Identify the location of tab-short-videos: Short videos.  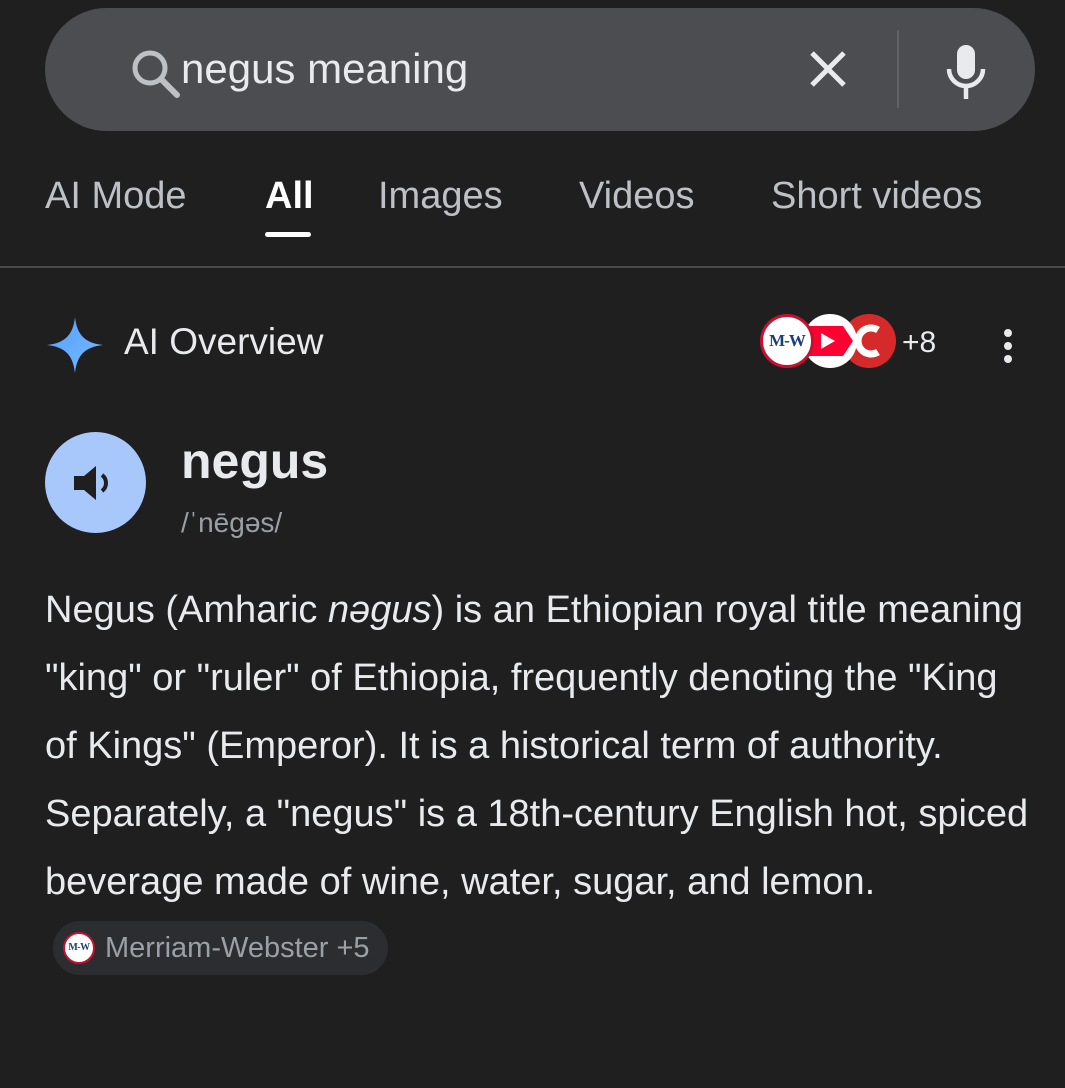
(876, 196).